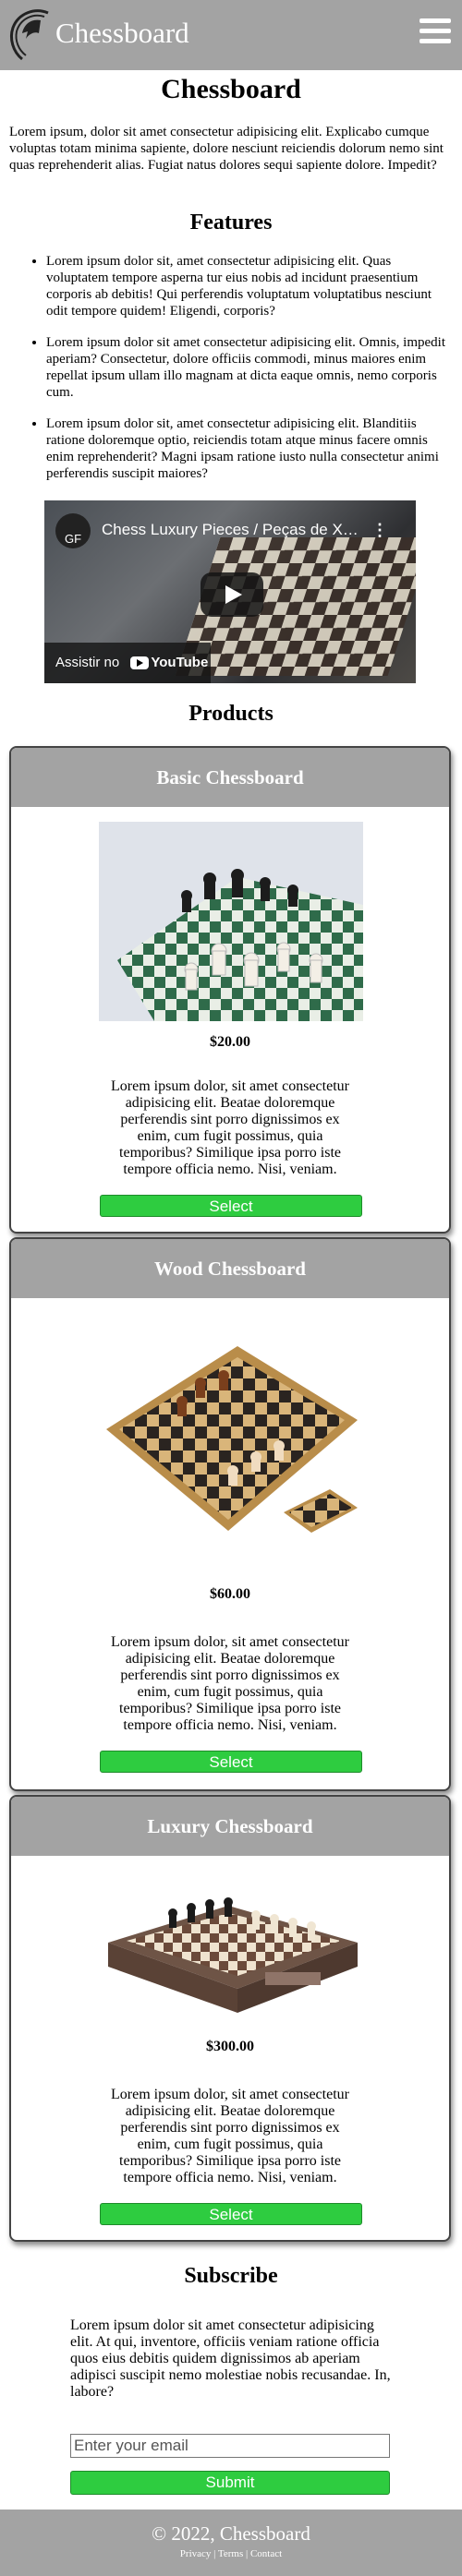 The height and width of the screenshot is (2576, 462). I want to click on submit-button: Submit, so click(230, 2483).